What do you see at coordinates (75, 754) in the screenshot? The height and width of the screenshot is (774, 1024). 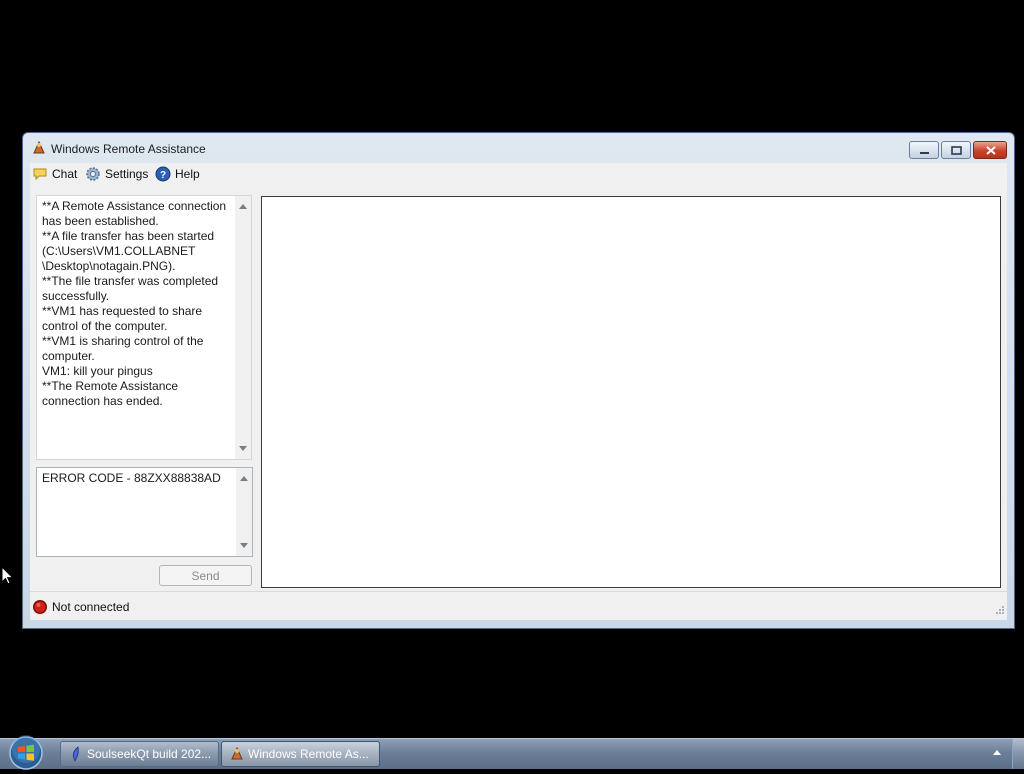 I see `soulseek-icon` at bounding box center [75, 754].